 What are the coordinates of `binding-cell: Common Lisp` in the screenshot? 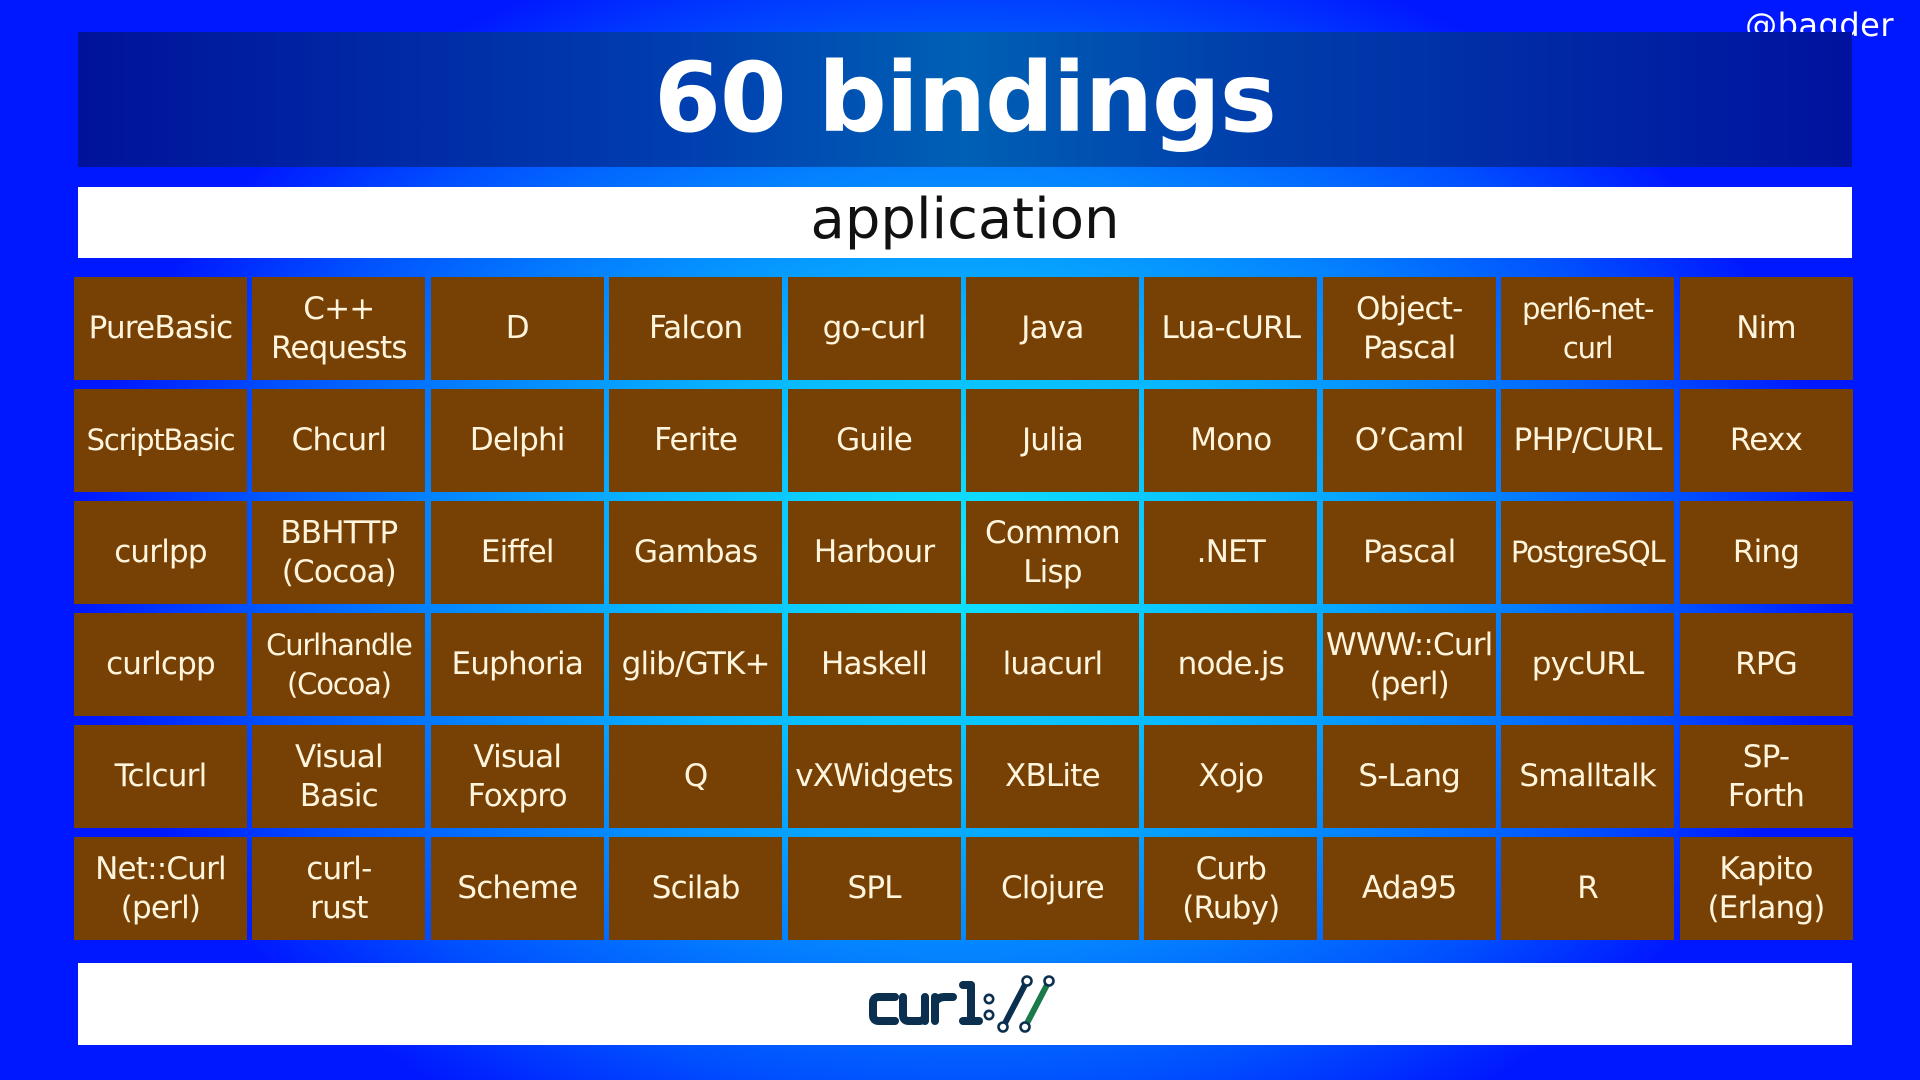 It's located at (1052, 552).